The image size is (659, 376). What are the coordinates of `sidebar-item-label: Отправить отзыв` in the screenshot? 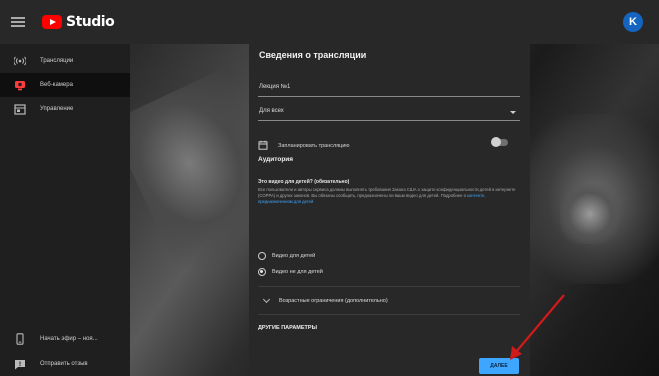 It's located at (64, 364).